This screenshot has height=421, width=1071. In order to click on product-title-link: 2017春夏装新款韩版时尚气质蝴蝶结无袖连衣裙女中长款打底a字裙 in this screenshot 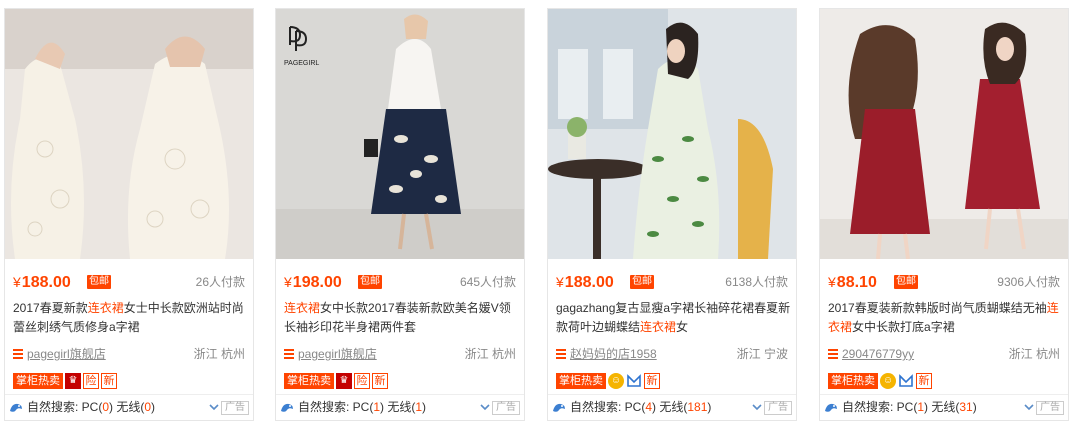, I will do `click(946, 318)`.